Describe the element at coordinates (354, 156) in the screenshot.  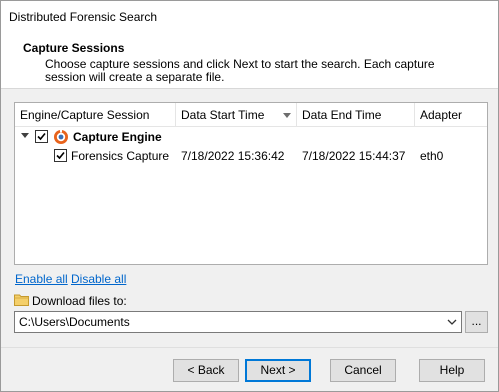
I see `session-end-time: 7/18/2022 15:44:37` at that location.